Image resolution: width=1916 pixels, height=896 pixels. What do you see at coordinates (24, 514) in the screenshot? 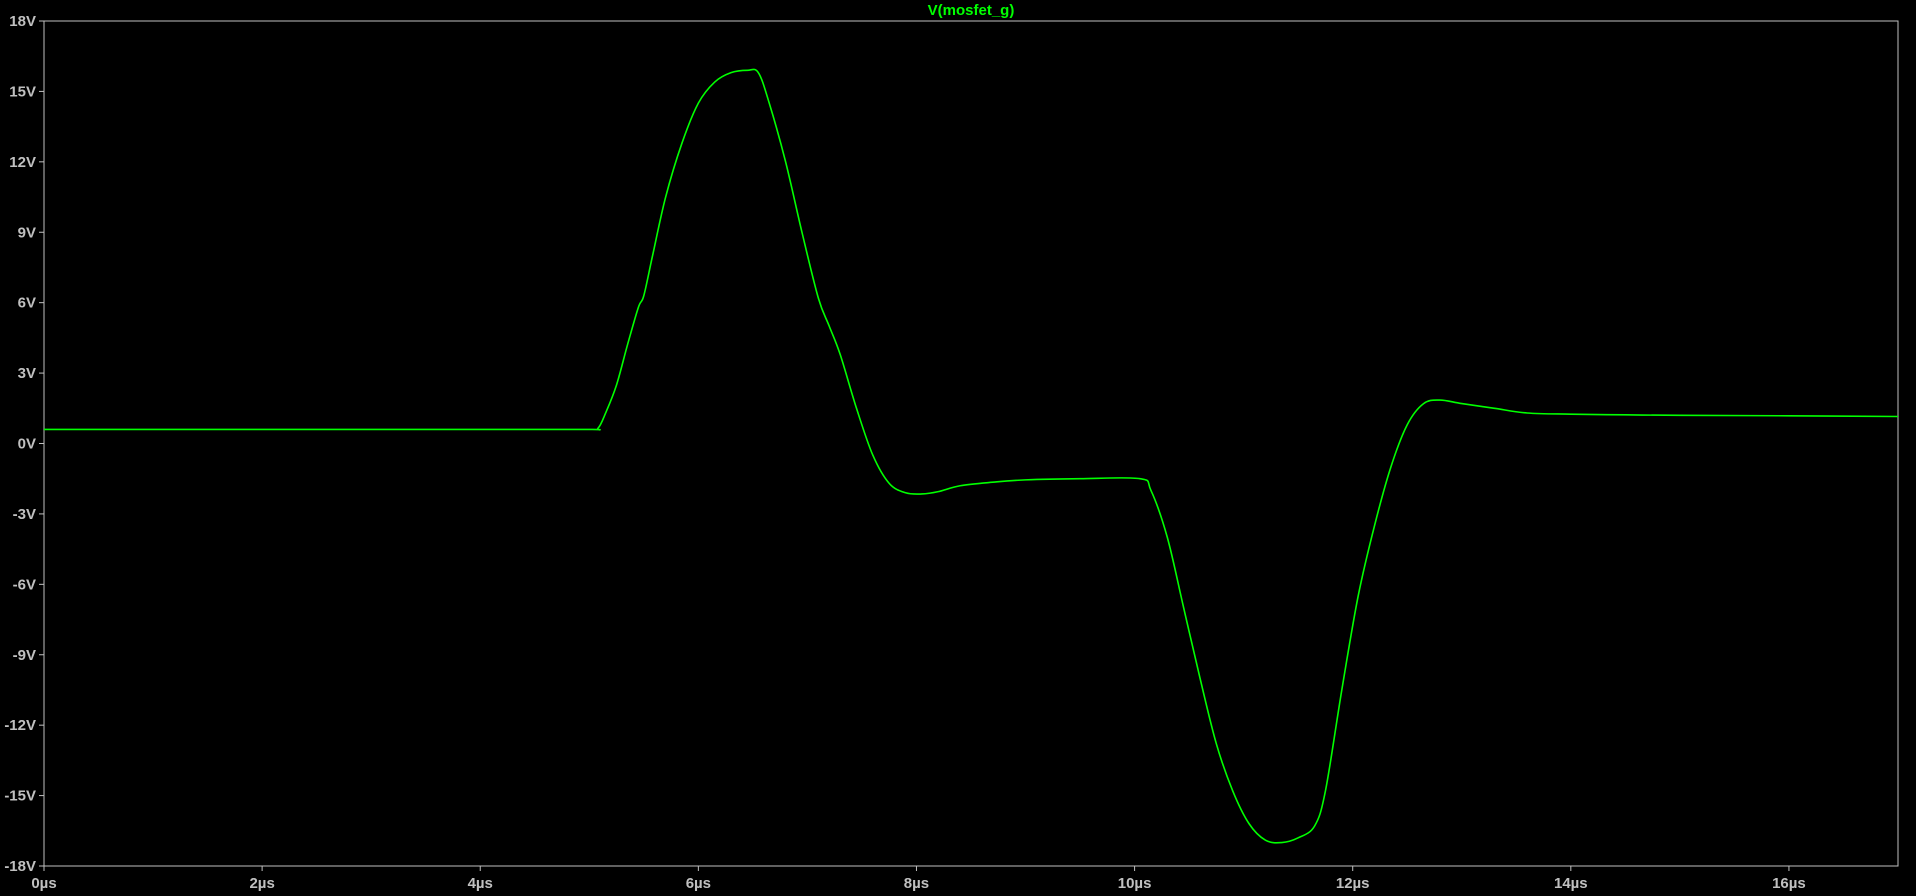
I see `y-tick-label: -3V` at bounding box center [24, 514].